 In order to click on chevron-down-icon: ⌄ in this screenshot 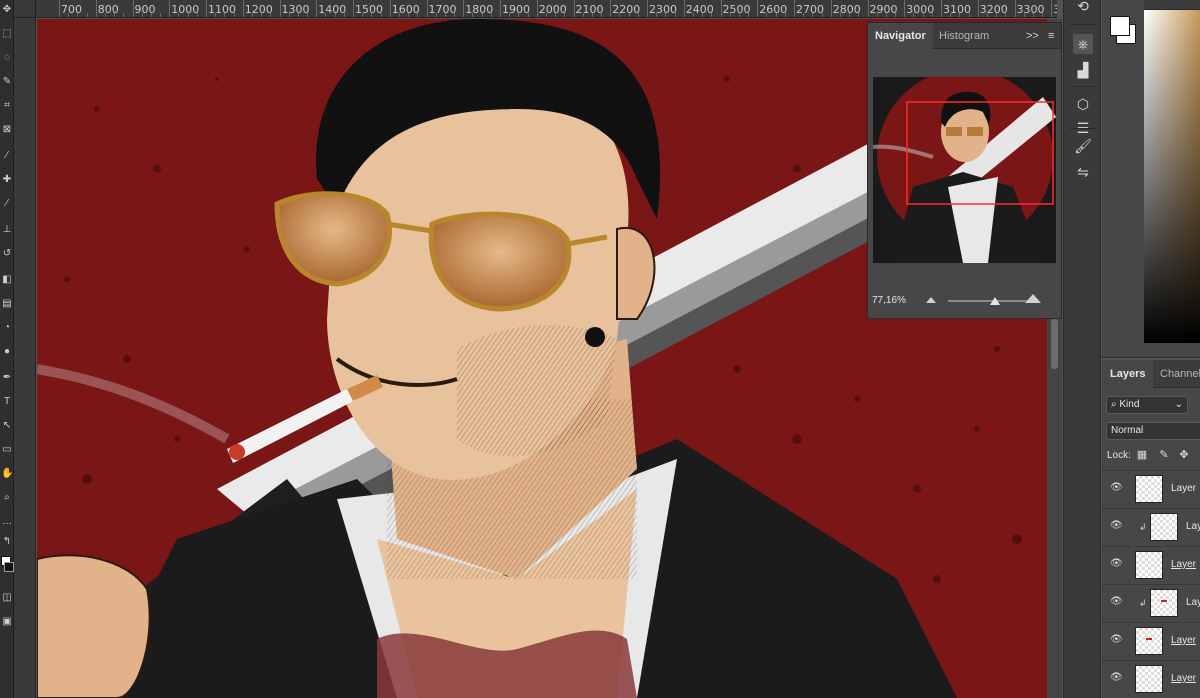, I will do `click(1178, 404)`.